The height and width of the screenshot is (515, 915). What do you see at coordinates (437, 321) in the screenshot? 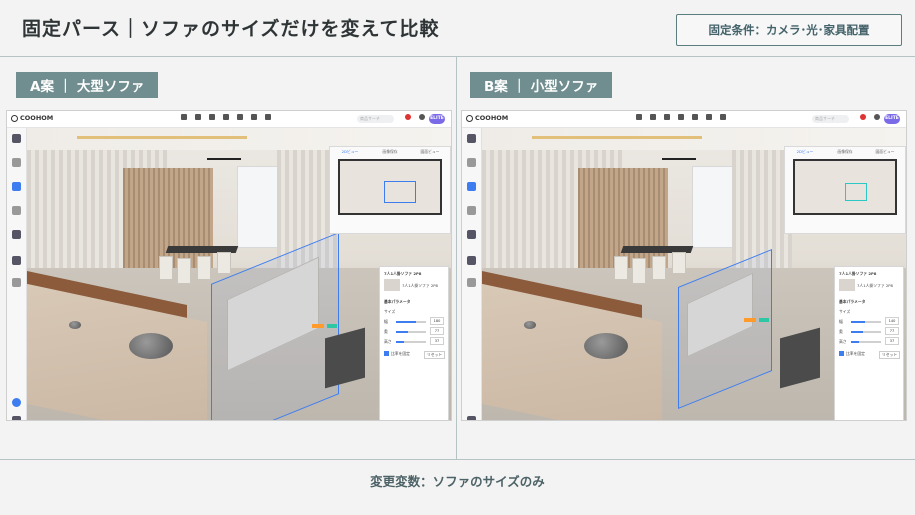
I see `width-input: 180` at bounding box center [437, 321].